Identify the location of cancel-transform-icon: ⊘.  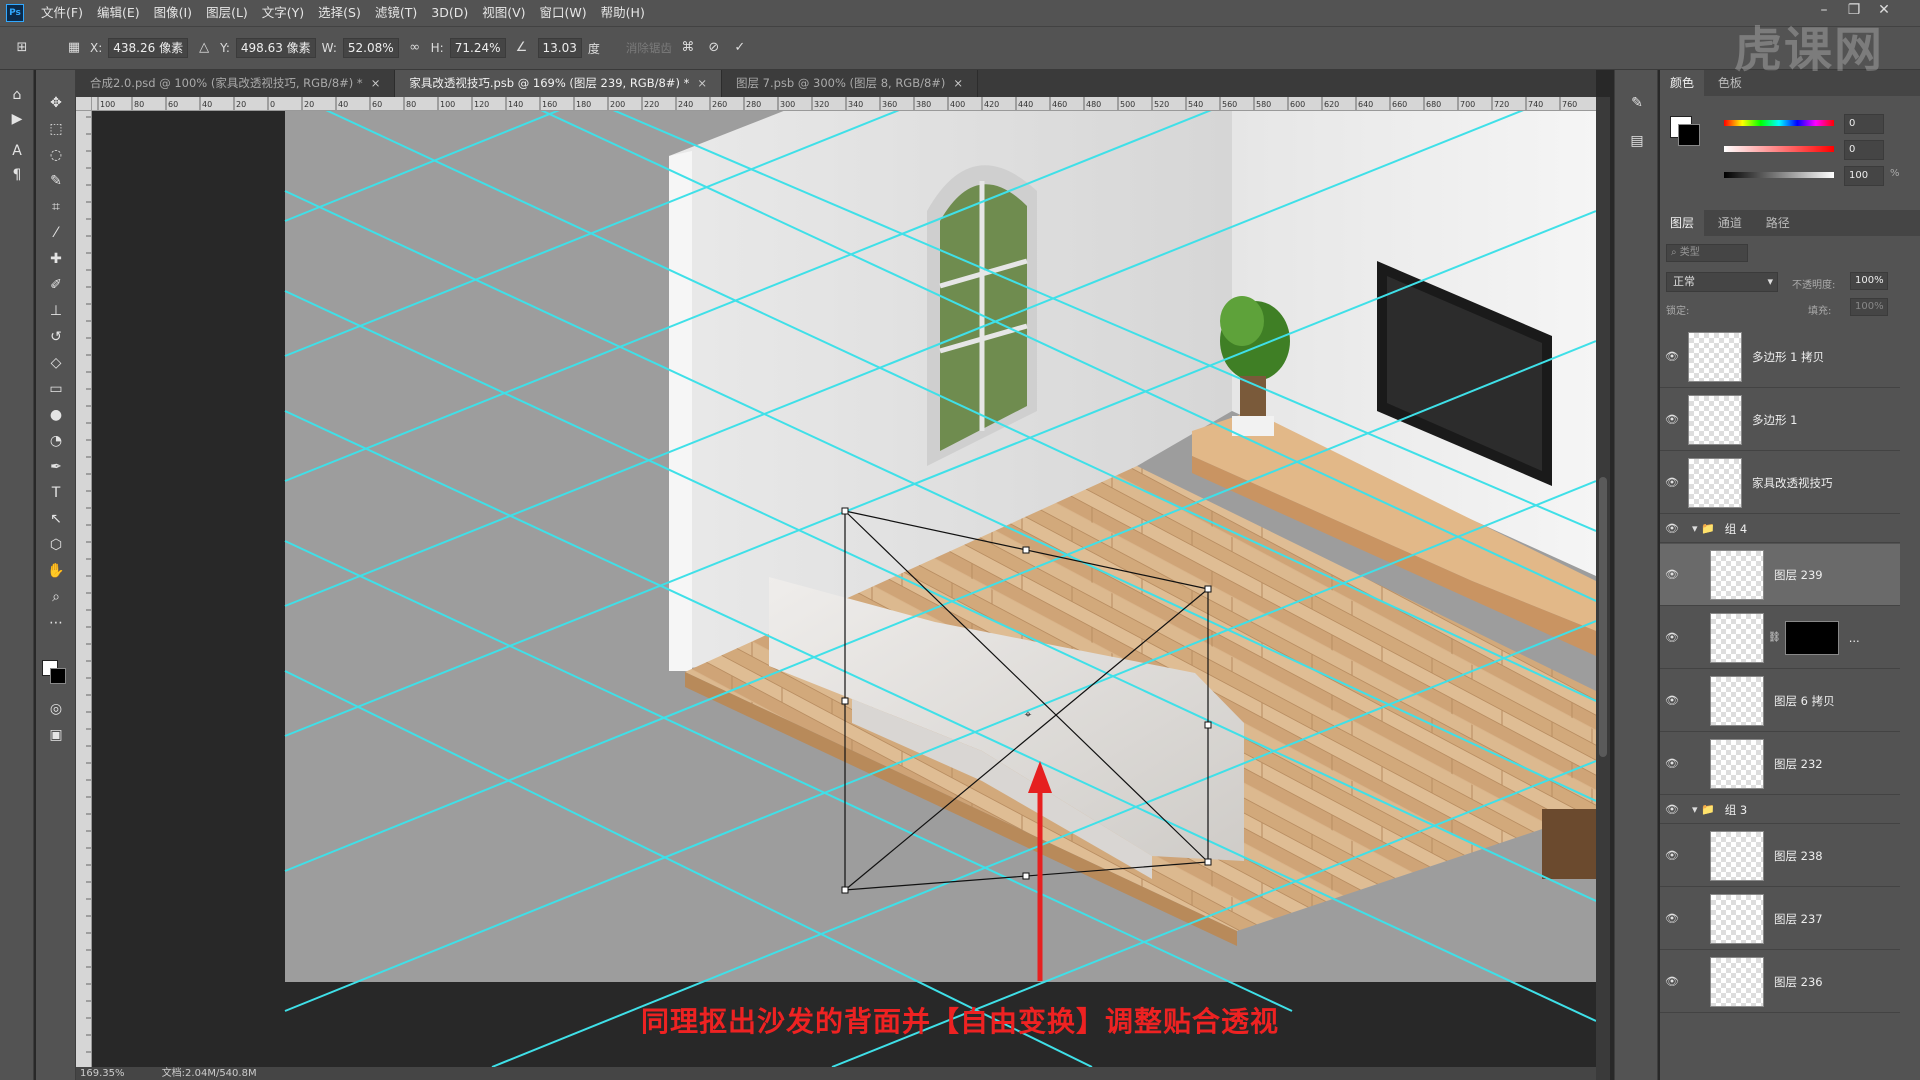
(714, 48).